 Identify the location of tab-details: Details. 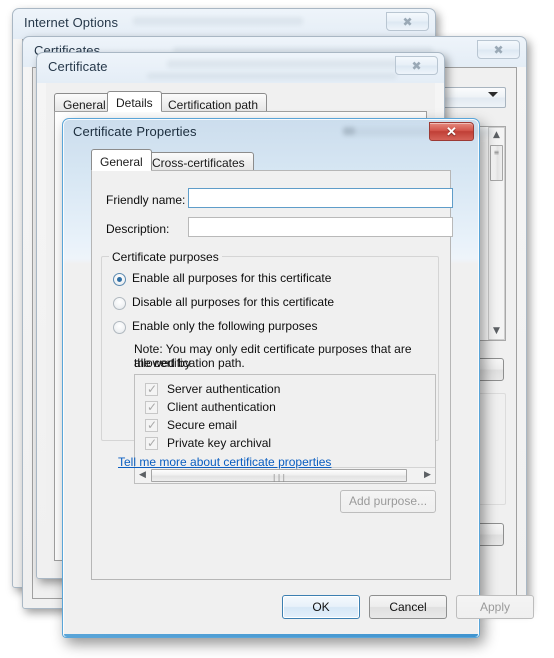
(134, 101).